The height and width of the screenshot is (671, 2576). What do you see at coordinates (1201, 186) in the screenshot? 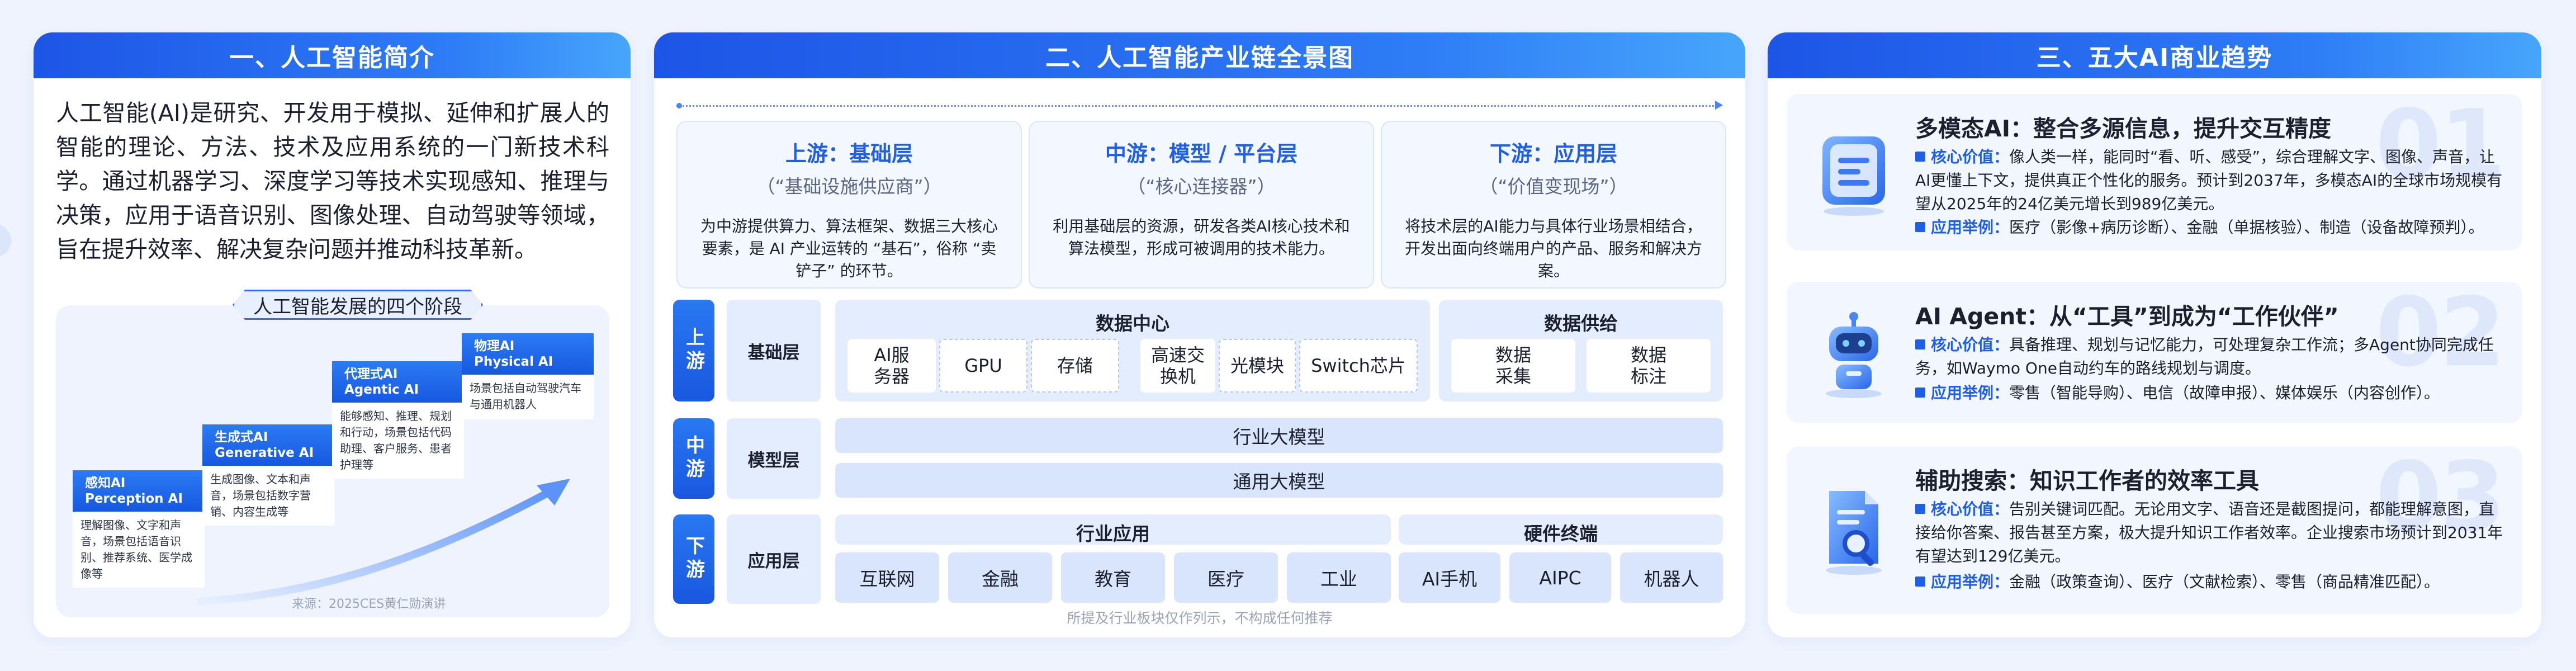
I see `overview-sub: （“核心连接器”）` at bounding box center [1201, 186].